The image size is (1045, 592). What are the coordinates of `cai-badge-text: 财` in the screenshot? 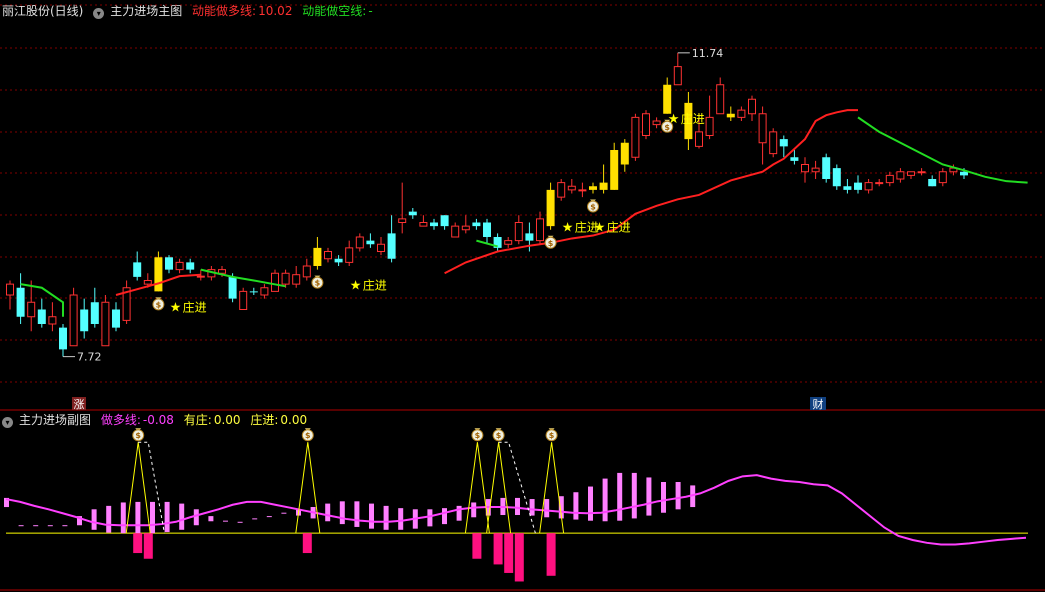 It's located at (818, 404).